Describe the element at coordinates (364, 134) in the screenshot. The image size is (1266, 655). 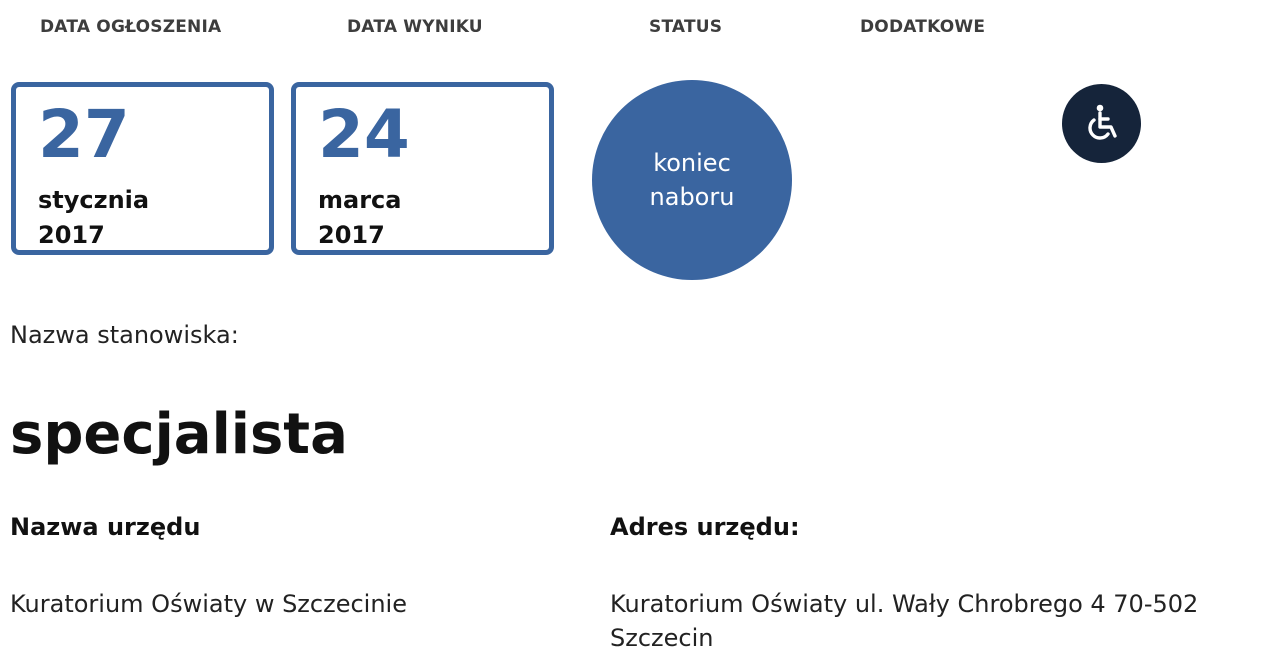
I see `result-day: 24` at that location.